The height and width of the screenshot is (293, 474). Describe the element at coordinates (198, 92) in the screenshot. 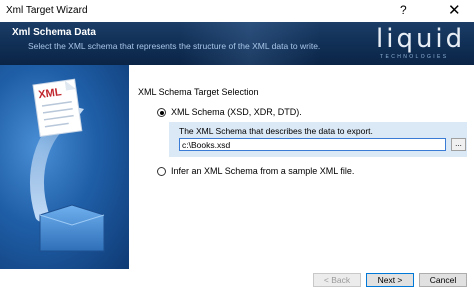

I see `section-title: XML Schema Target Selection` at that location.